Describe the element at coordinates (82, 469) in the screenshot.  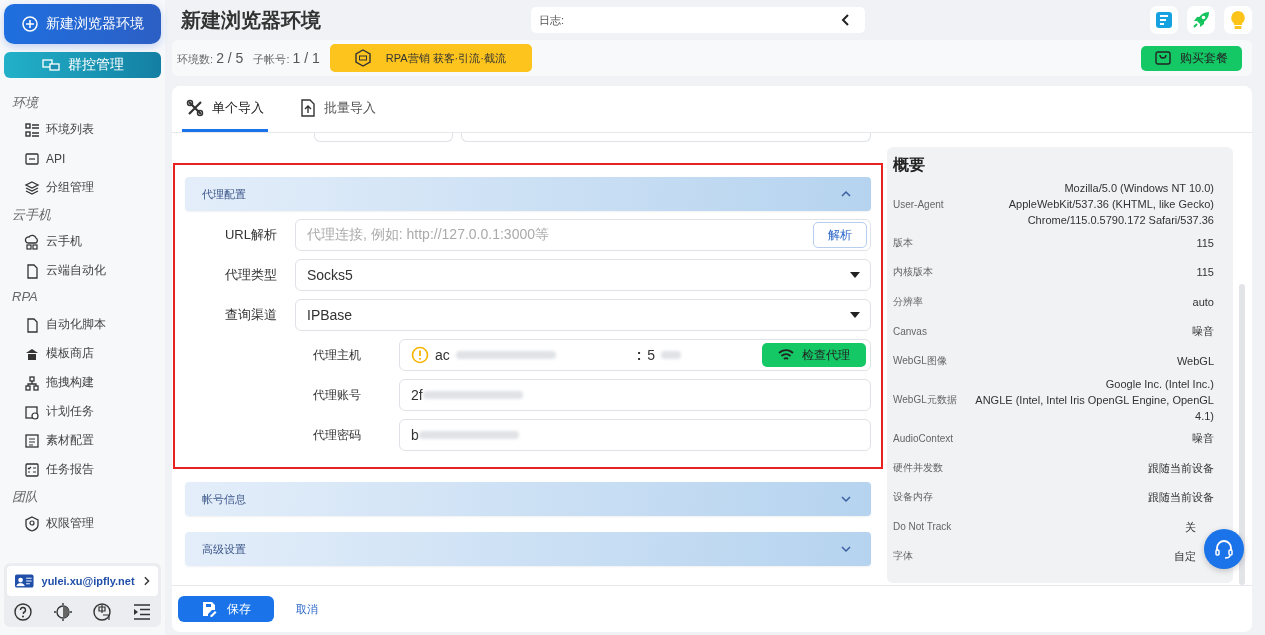
I see `sidebar-item: 任务报告` at that location.